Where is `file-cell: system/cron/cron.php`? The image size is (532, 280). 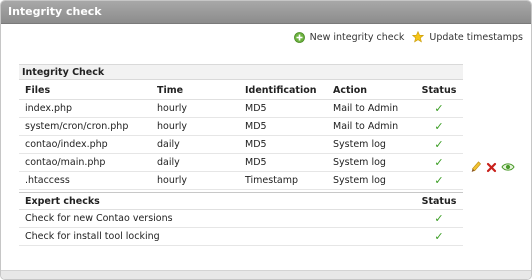
file-cell: system/cron/cron.php is located at coordinates (85, 126).